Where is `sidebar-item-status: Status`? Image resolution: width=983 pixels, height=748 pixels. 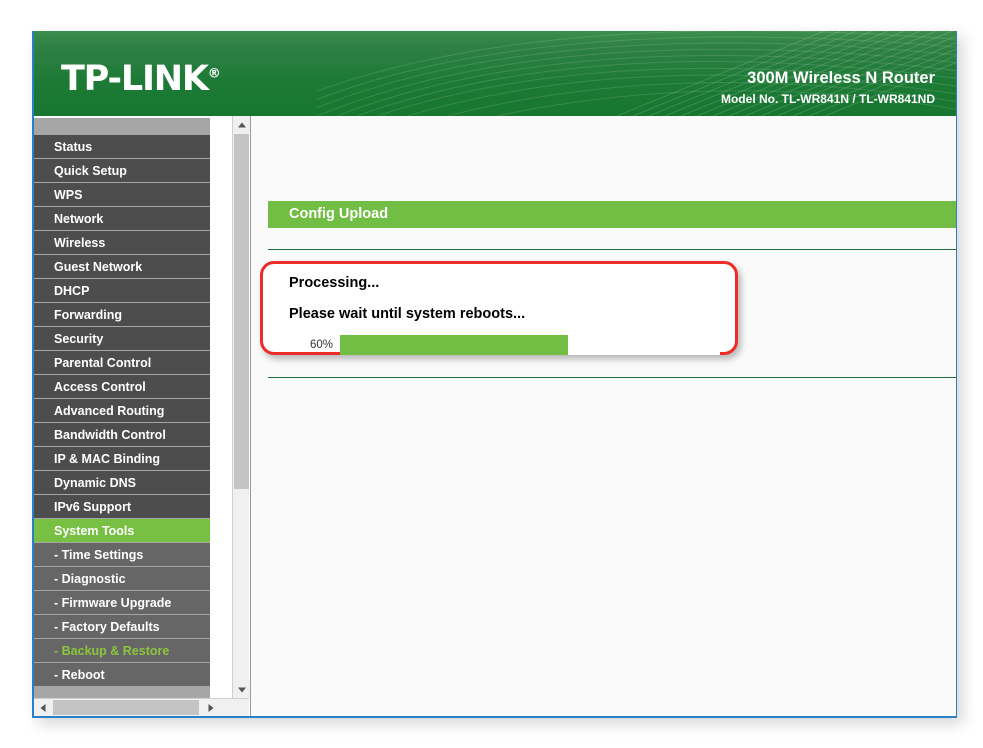 sidebar-item-status: Status is located at coordinates (122, 147).